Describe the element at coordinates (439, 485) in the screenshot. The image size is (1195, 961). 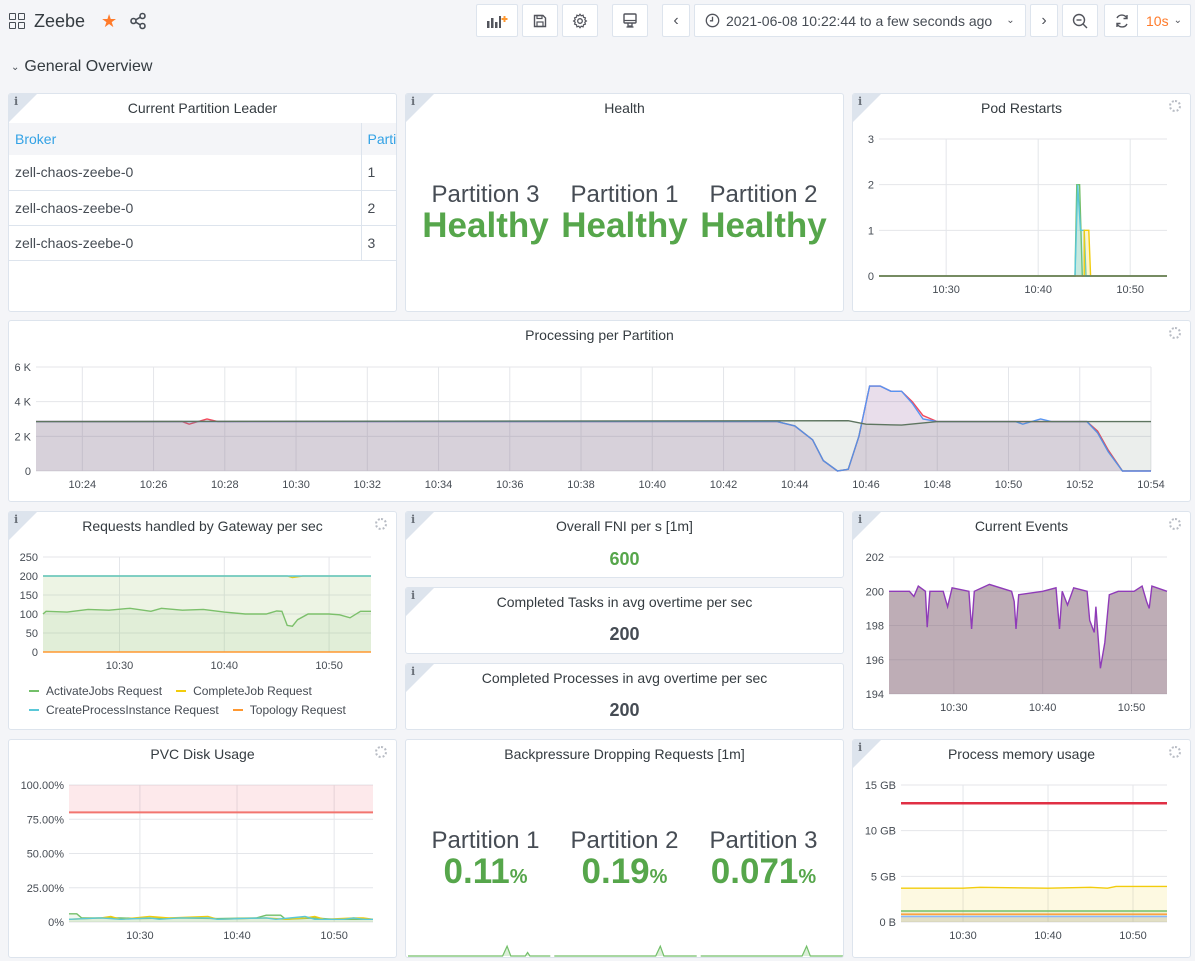
I see `x-tick-label: 10:34` at that location.